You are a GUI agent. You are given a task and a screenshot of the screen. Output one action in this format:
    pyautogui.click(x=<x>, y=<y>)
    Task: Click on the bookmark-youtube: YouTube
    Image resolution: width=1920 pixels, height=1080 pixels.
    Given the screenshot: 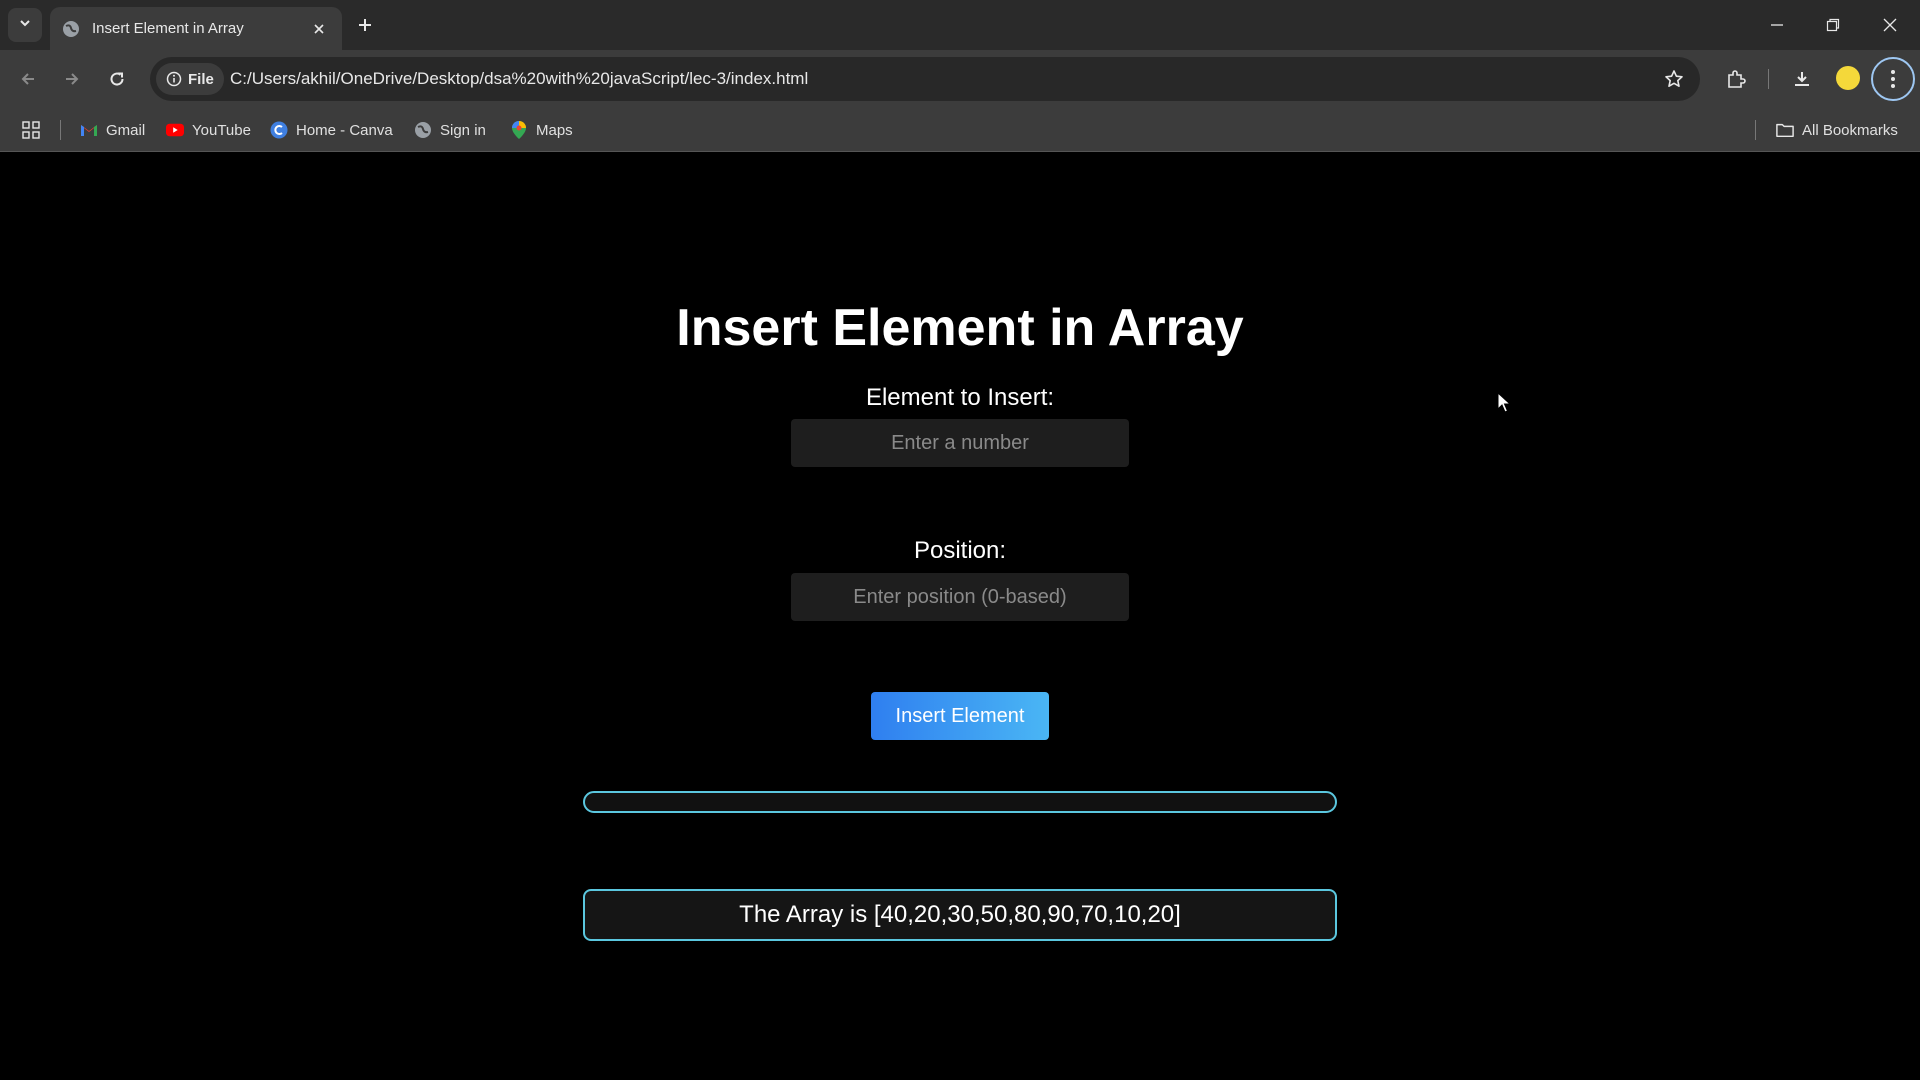 What is the action you would take?
    pyautogui.click(x=208, y=130)
    